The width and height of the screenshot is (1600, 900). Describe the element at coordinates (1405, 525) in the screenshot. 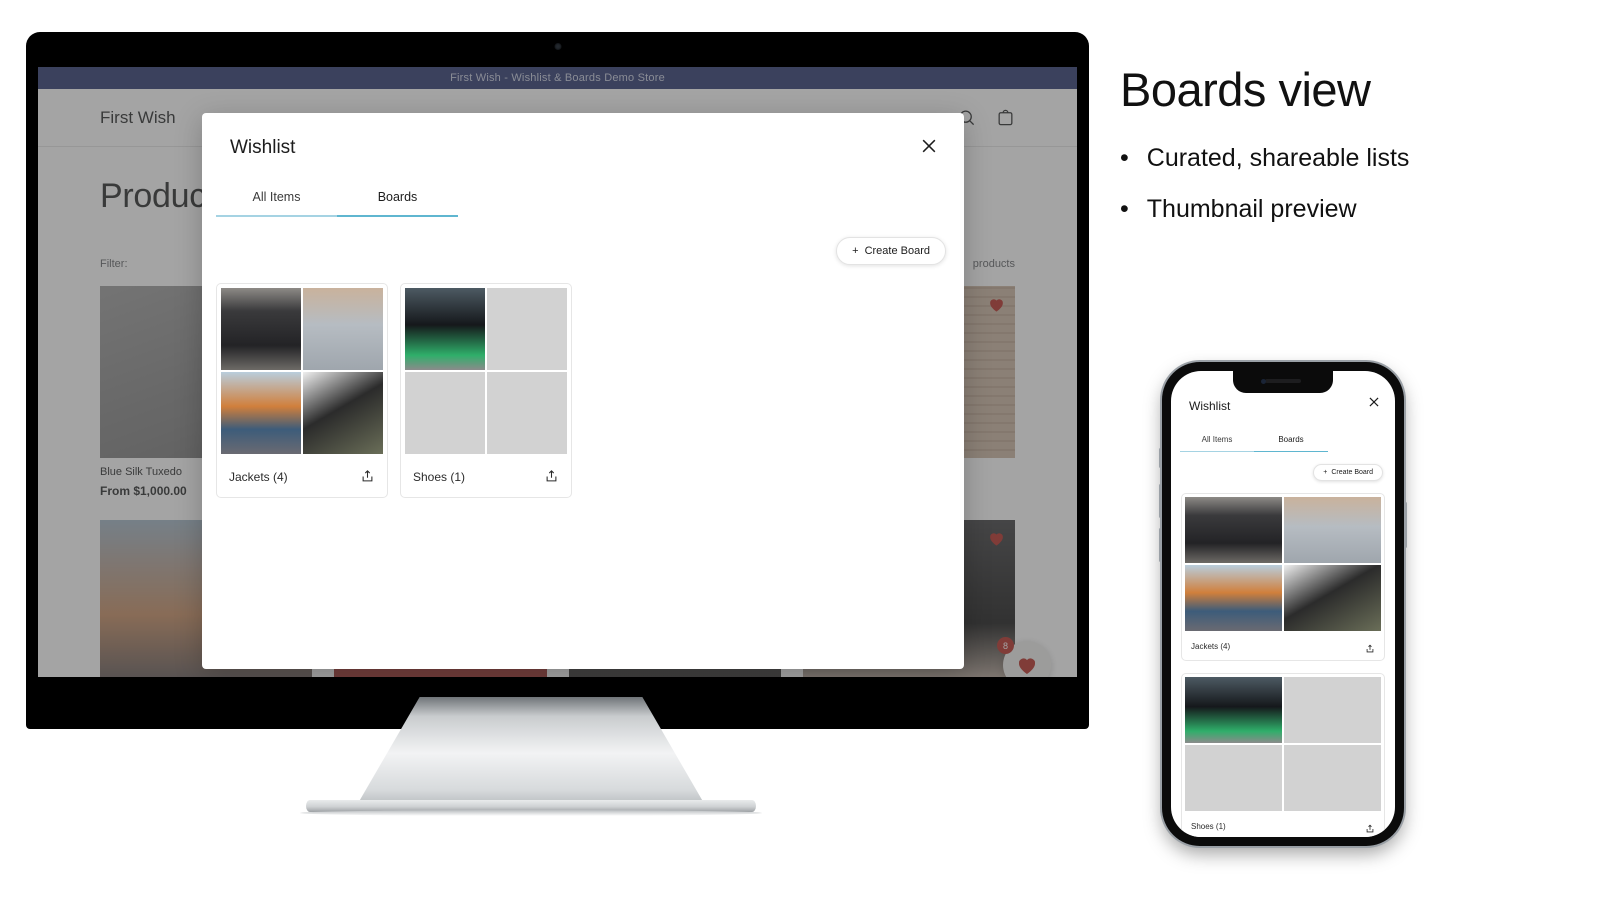

I see `phone-power-button` at that location.